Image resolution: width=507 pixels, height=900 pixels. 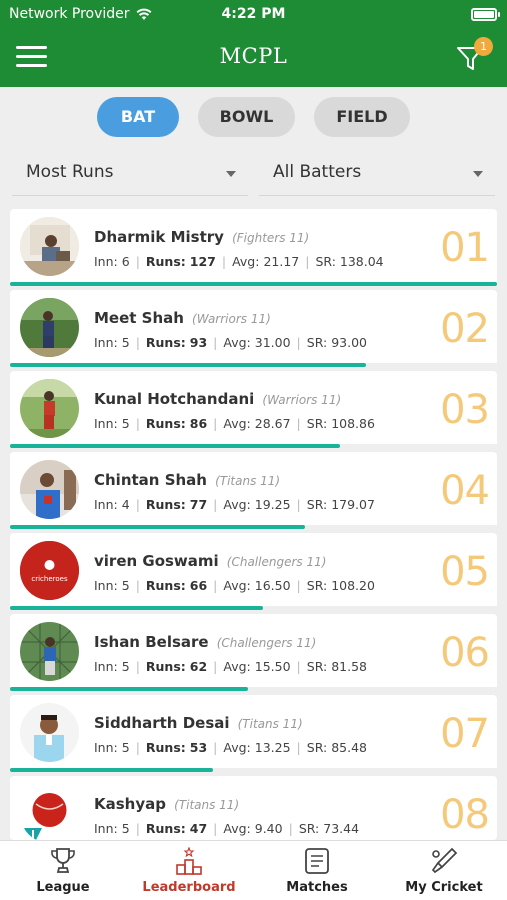 What do you see at coordinates (150, 480) in the screenshot?
I see `player-name: Chintan Shah` at bounding box center [150, 480].